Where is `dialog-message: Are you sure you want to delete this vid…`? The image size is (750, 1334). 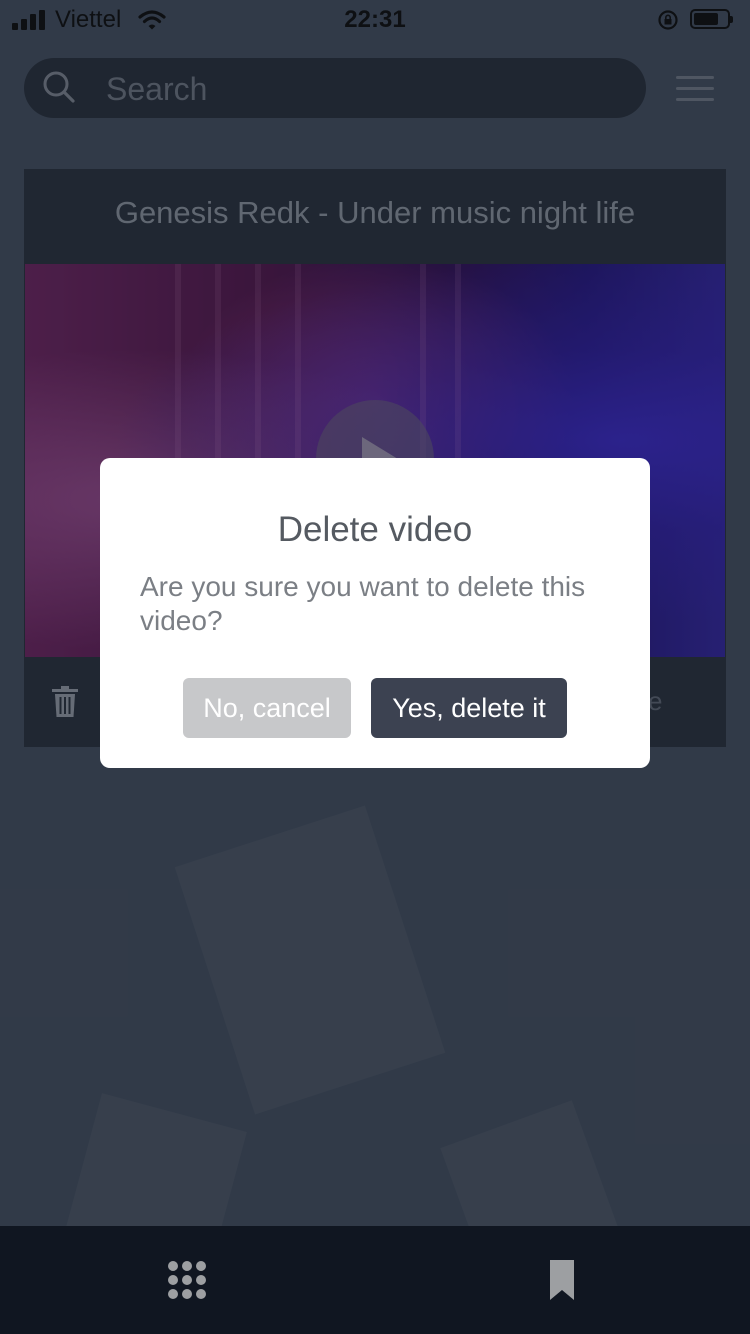 dialog-message: Are you sure you want to delete this vid… is located at coordinates (363, 603).